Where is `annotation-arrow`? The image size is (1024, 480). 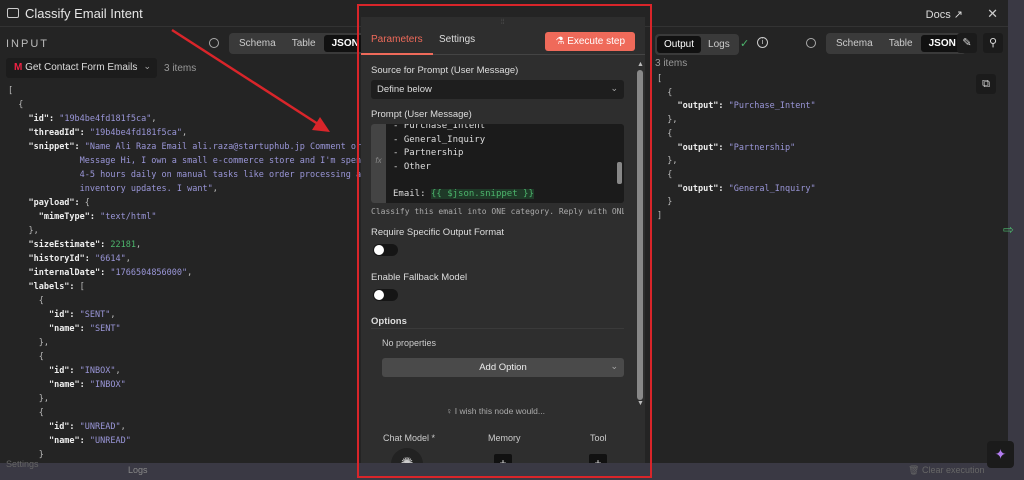
annotation-arrow is located at coordinates (250, 80).